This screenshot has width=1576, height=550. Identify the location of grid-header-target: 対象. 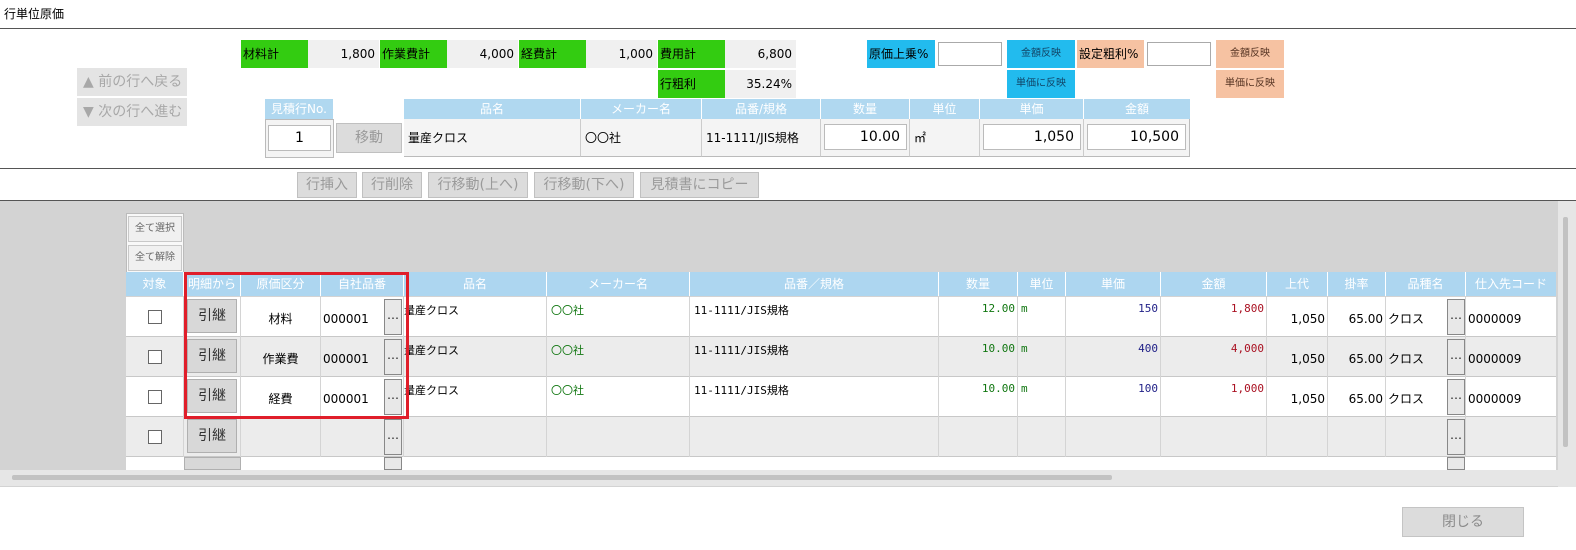
(155, 284).